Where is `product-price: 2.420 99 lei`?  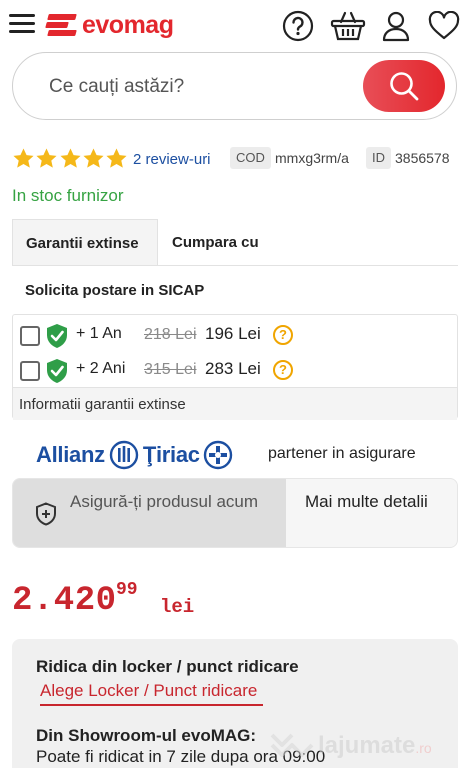
product-price: 2.420 99 lei is located at coordinates (103, 601).